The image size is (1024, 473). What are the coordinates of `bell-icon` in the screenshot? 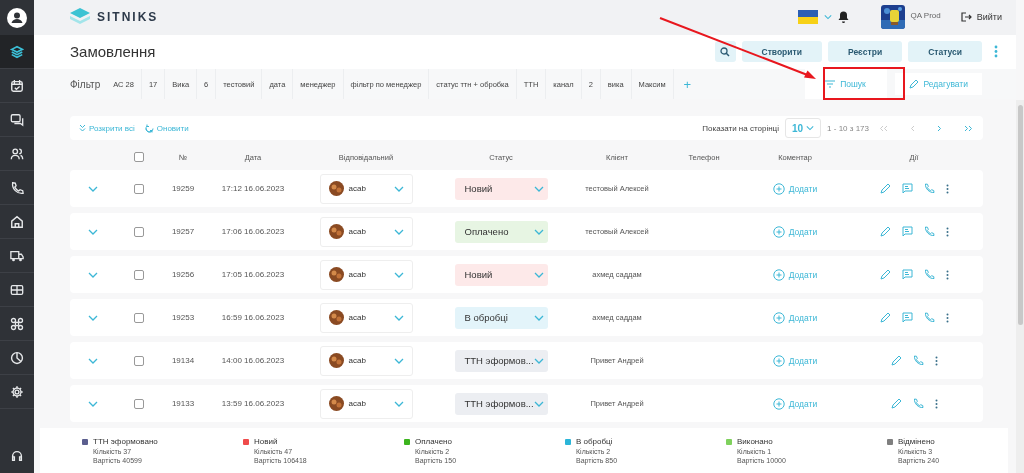 It's located at (843, 17).